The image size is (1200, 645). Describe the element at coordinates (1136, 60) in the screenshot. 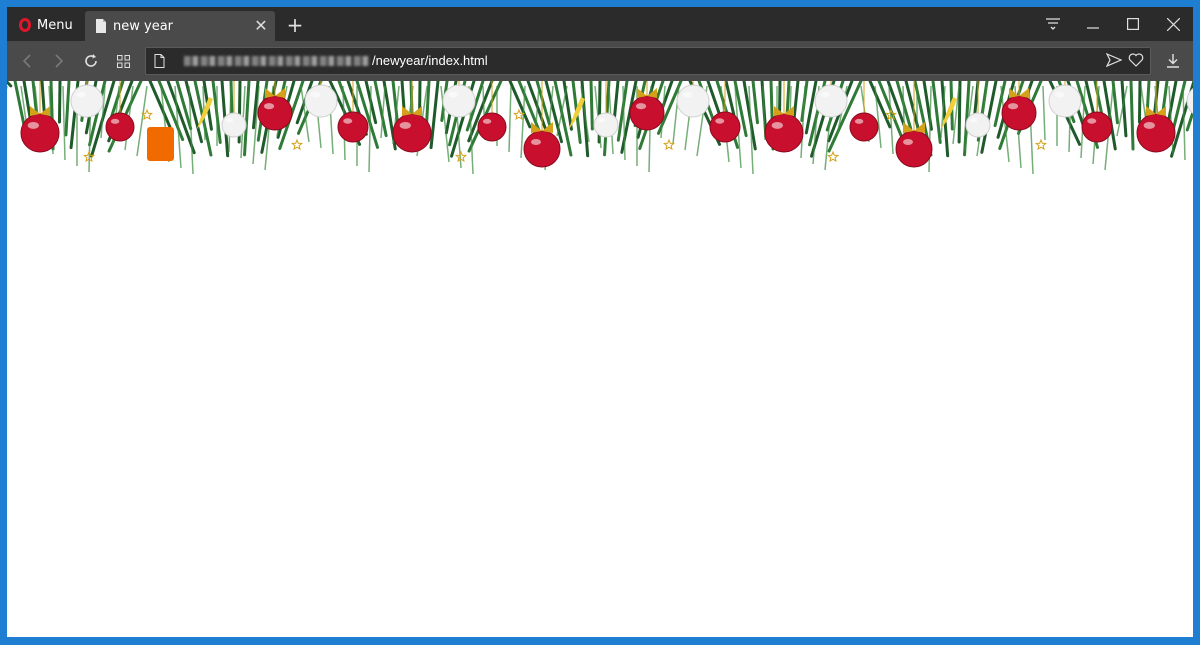

I see `heart-icon` at that location.